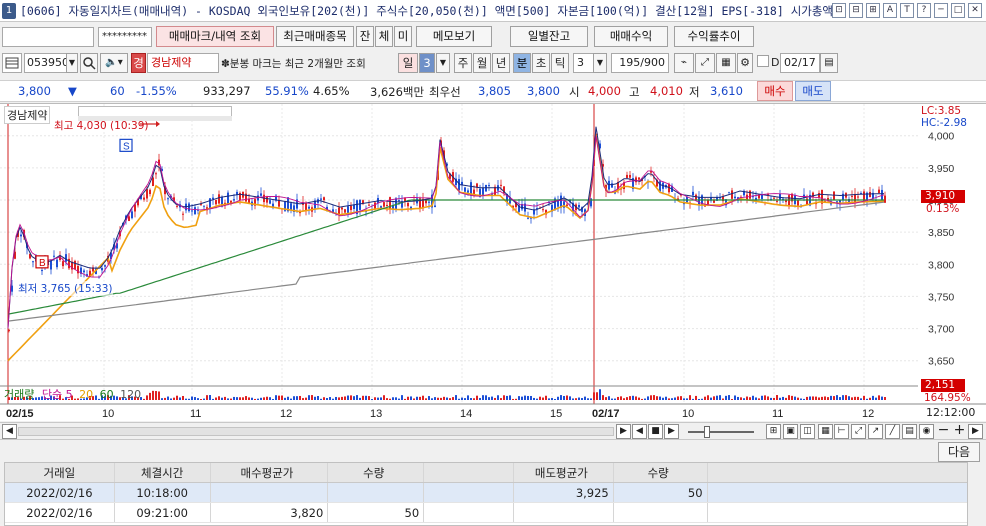 Image resolution: width=986 pixels, height=526 pixels. What do you see at coordinates (959, 431) in the screenshot?
I see `zoom-in-button: +` at bounding box center [959, 431].